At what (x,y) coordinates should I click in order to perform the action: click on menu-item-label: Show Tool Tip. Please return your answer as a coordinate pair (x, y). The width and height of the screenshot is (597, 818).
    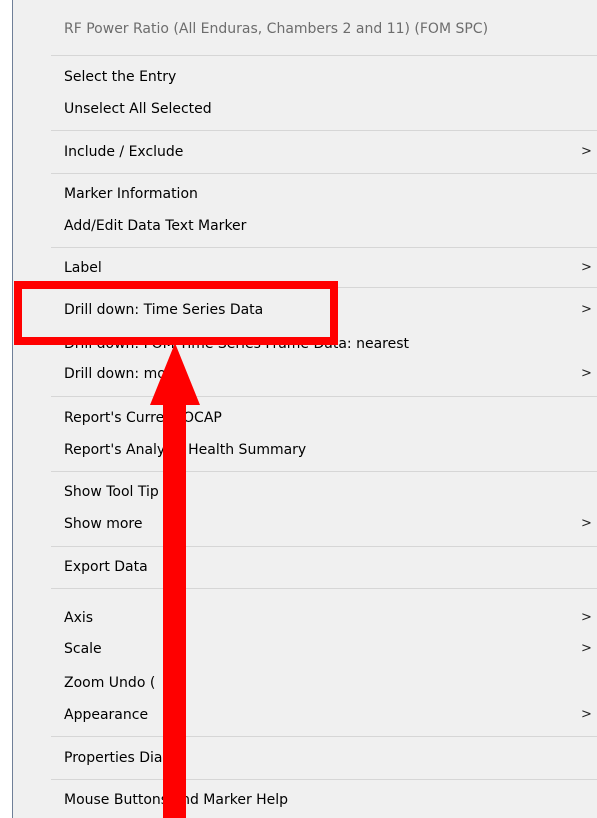
    Looking at the image, I should click on (111, 492).